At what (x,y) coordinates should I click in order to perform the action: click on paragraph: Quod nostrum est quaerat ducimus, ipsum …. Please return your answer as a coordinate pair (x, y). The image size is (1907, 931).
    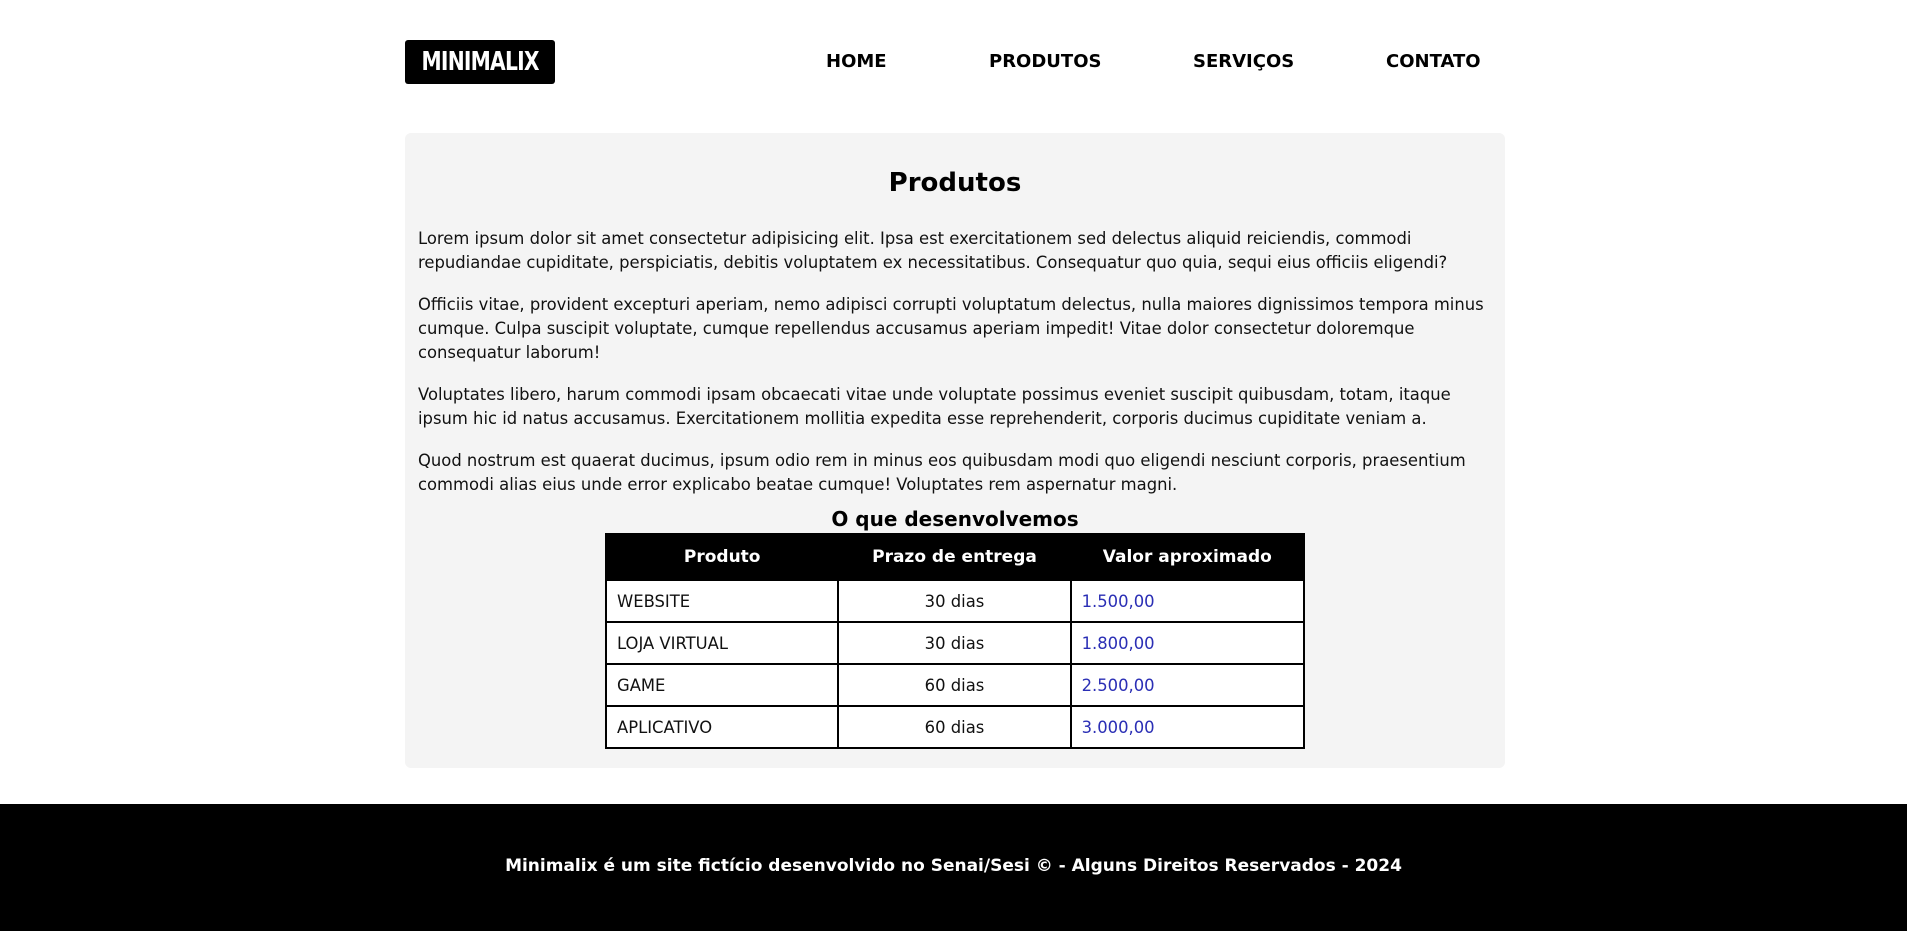
    Looking at the image, I should click on (942, 472).